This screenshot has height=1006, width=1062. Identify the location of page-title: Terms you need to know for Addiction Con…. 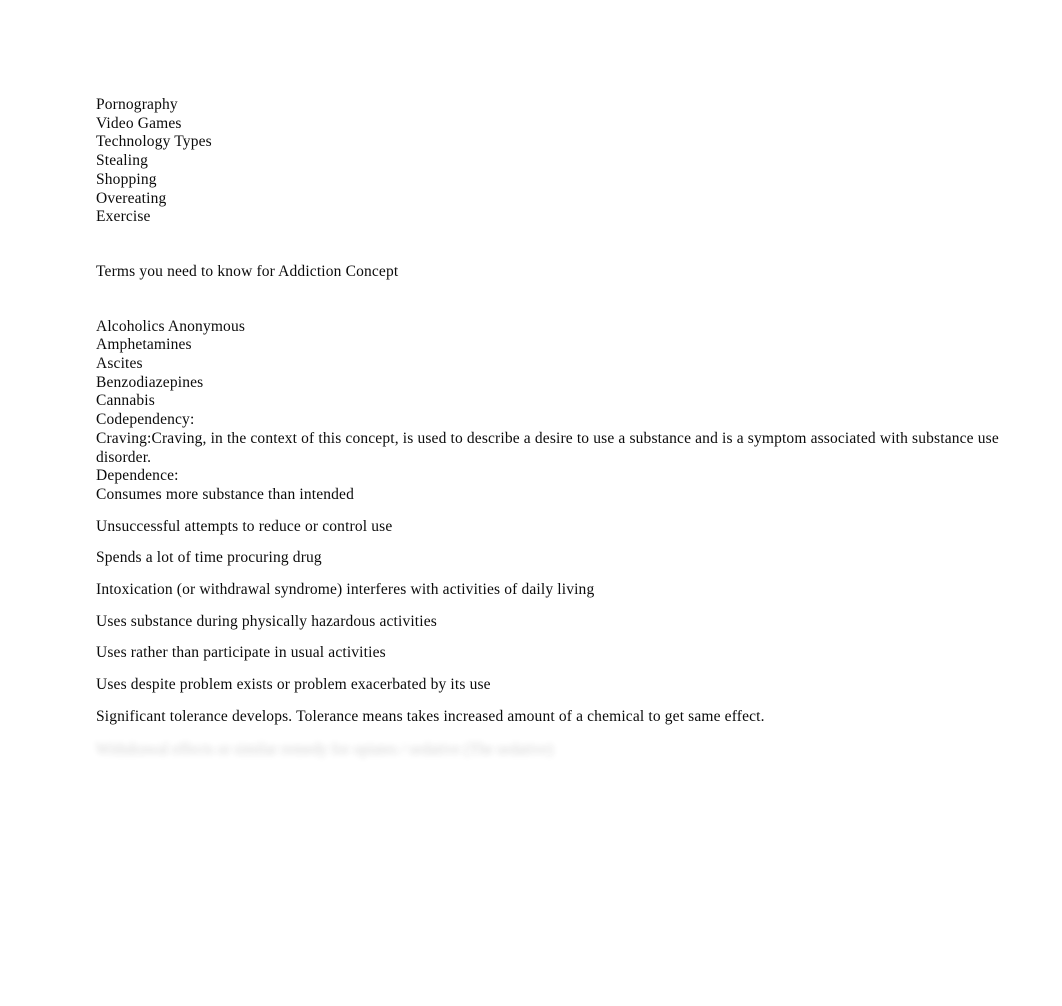
(247, 271).